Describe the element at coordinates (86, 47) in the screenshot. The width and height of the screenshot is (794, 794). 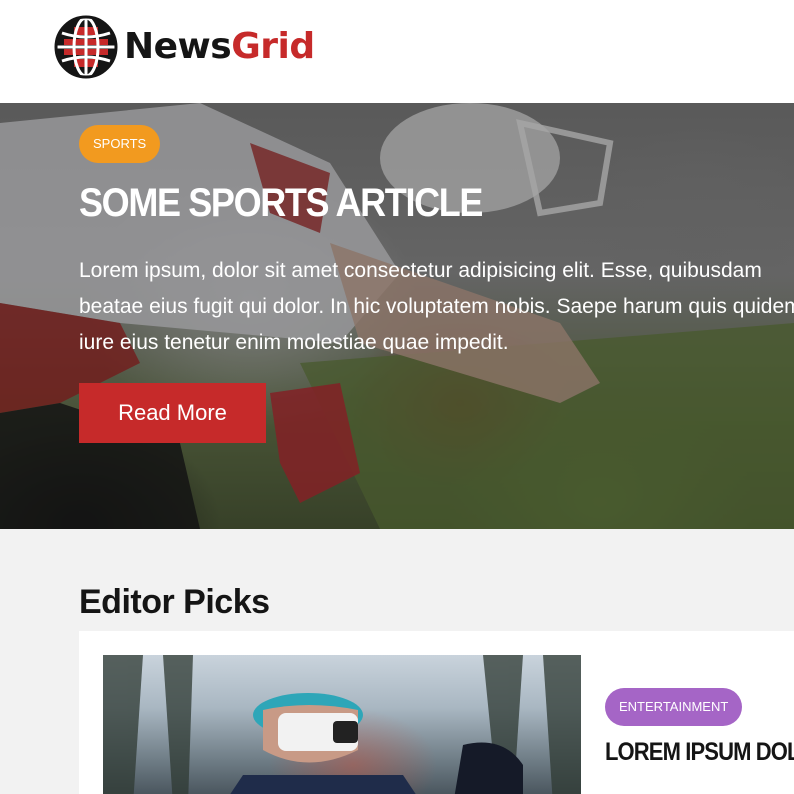
I see `globe-icon` at that location.